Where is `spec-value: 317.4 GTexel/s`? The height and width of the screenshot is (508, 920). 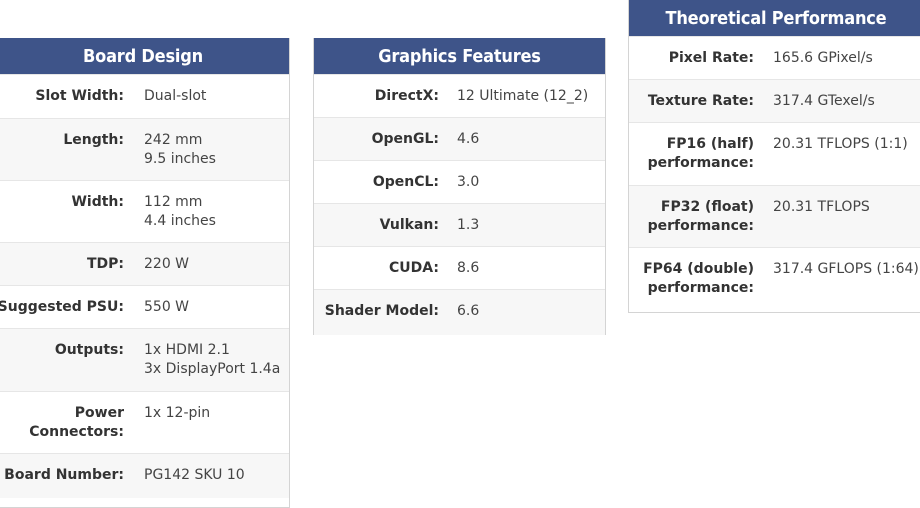
spec-value: 317.4 GTexel/s is located at coordinates (824, 101).